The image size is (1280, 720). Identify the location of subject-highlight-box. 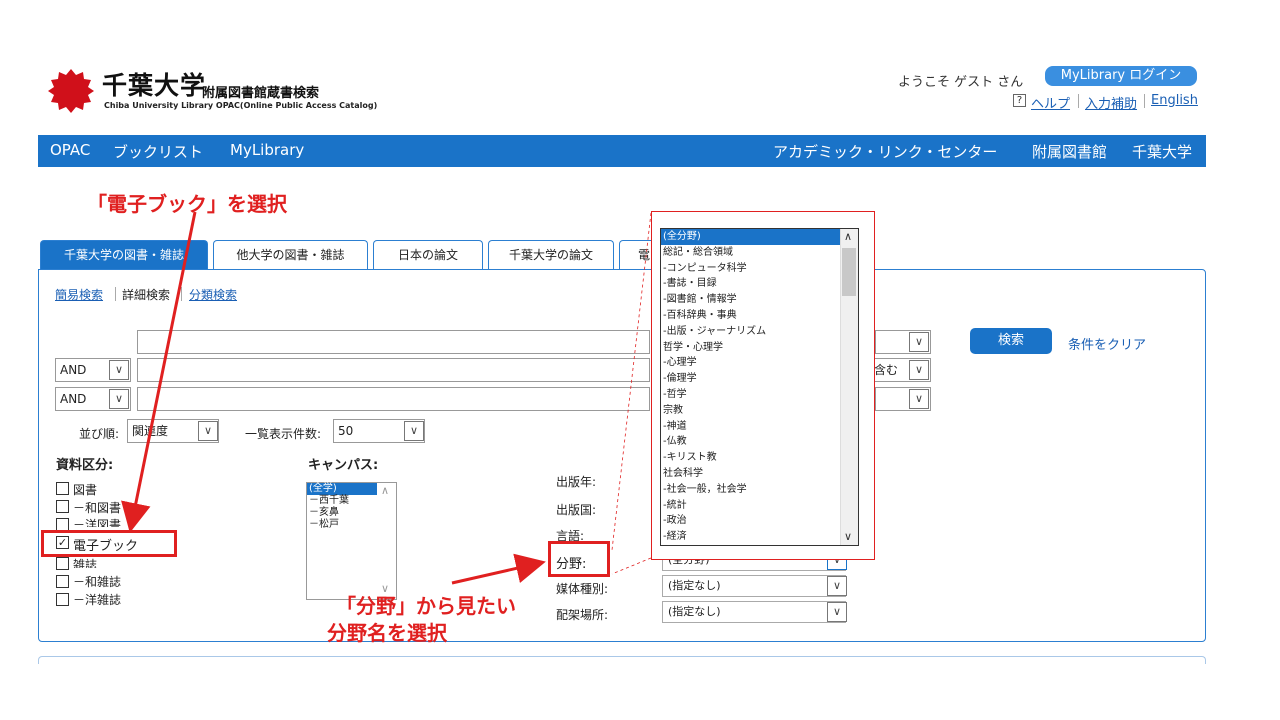
(579, 559).